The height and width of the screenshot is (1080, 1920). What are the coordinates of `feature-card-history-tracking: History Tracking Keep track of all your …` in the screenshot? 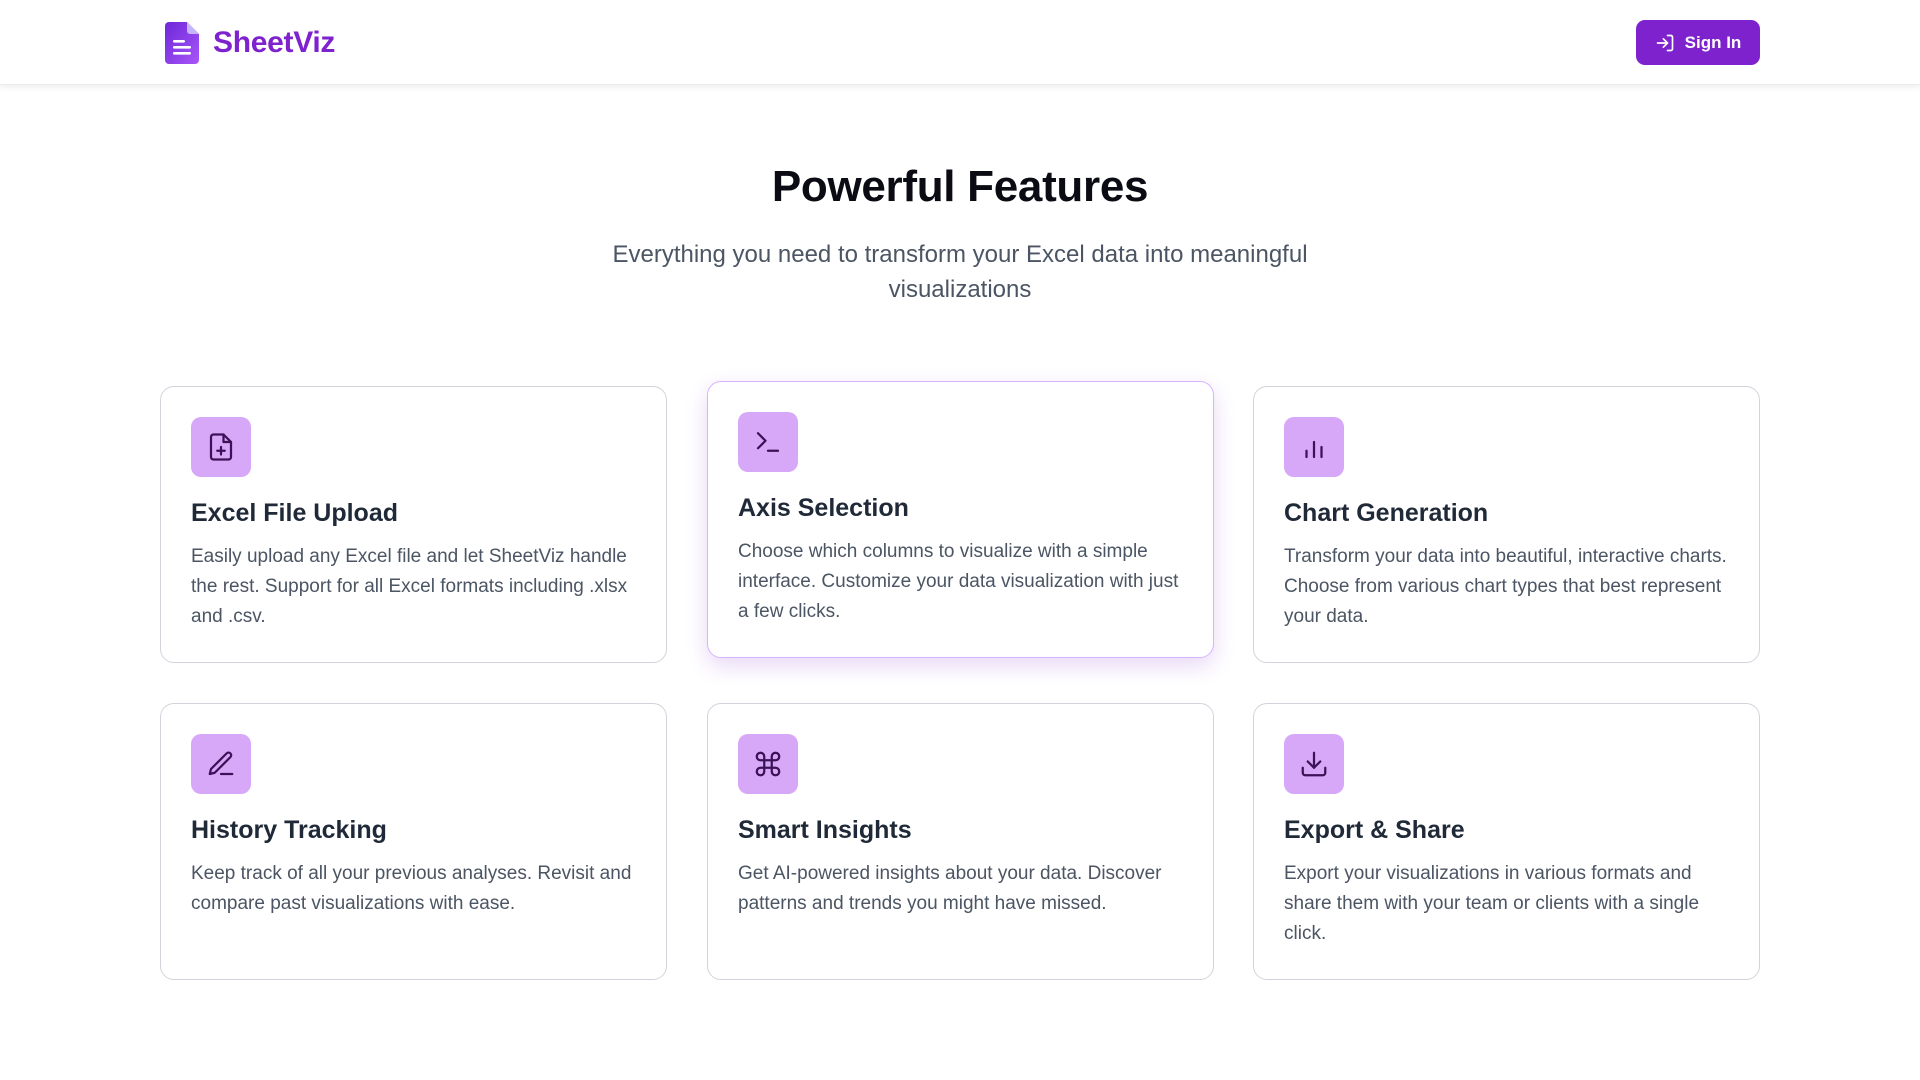 It's located at (413, 841).